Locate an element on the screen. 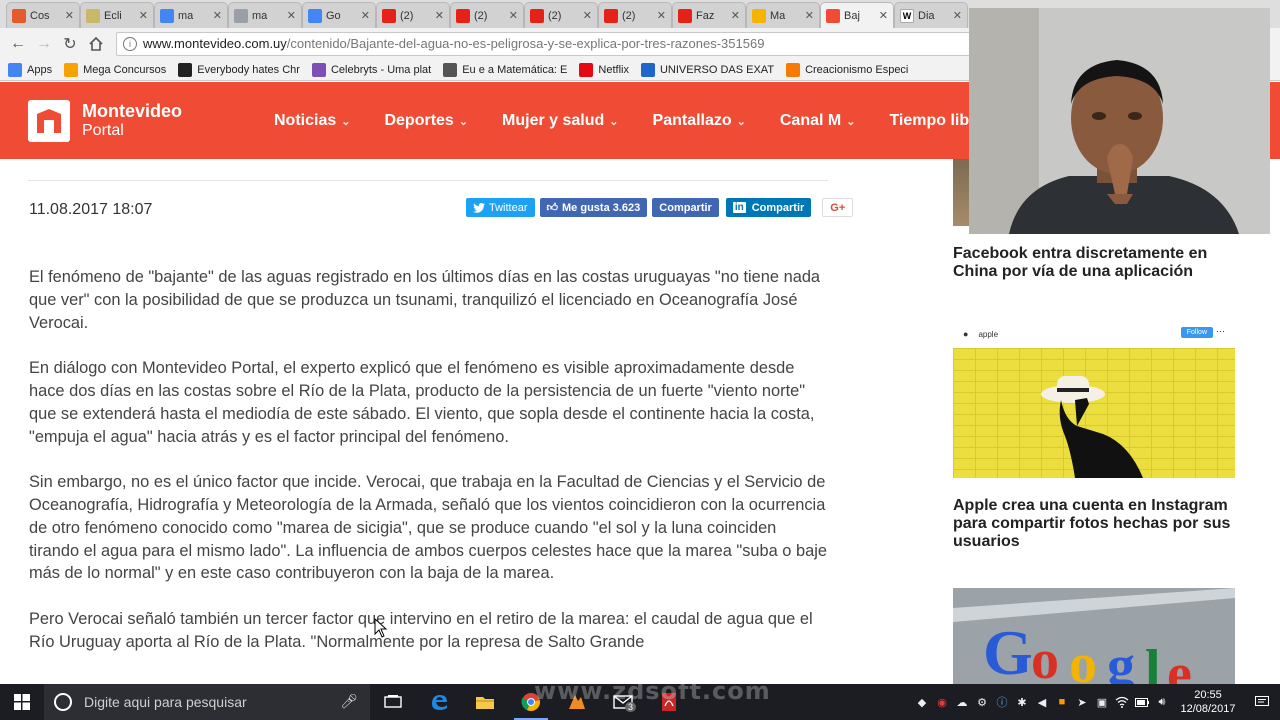 This screenshot has height=720, width=1280. browser-tab: Go ✕ is located at coordinates (339, 15).